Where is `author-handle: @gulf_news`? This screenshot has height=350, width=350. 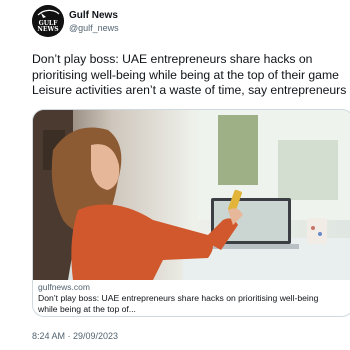
author-handle: @gulf_news is located at coordinates (94, 28).